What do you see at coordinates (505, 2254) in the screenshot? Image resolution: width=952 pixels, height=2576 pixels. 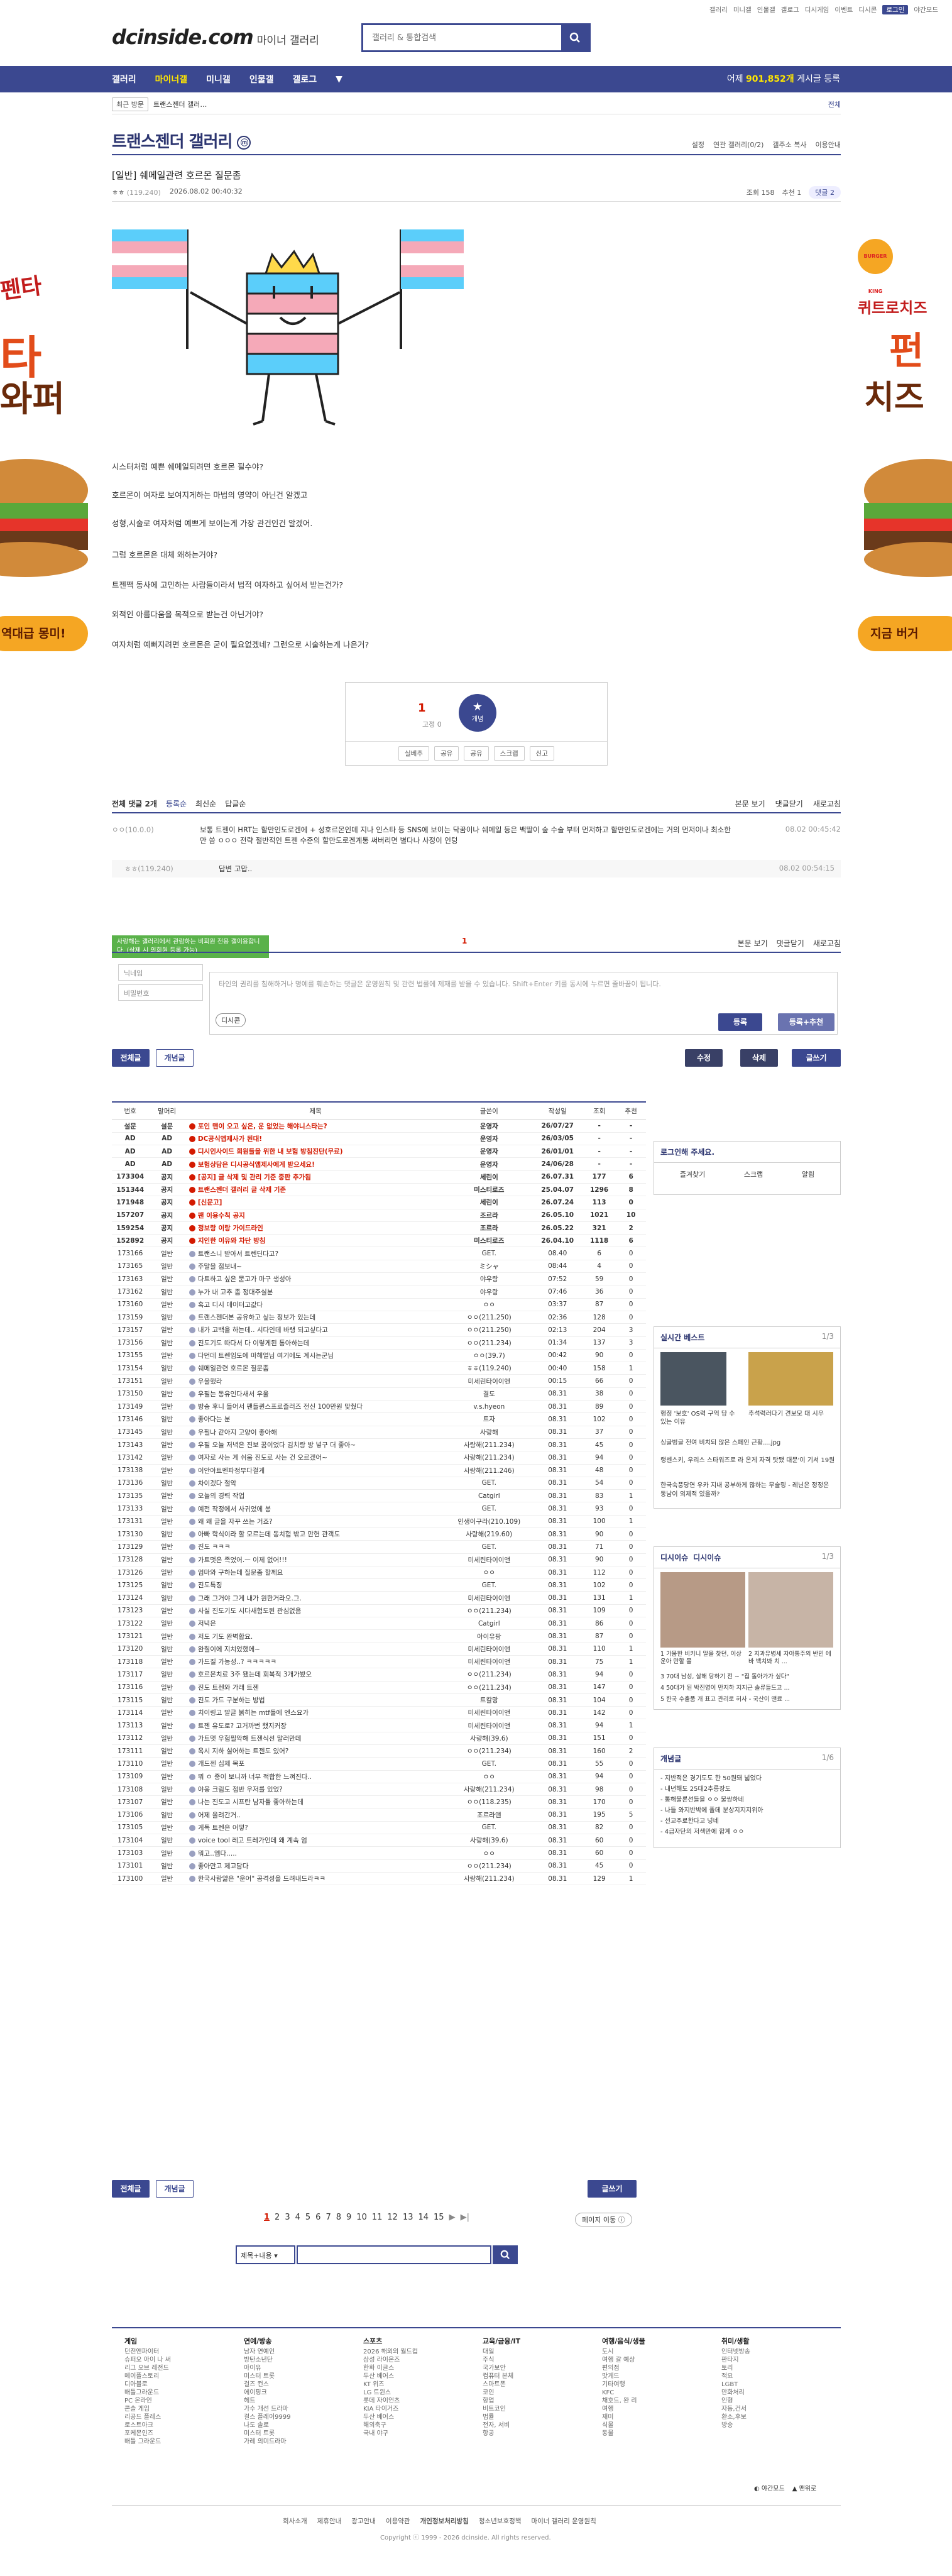 I see `bottom-search-button` at bounding box center [505, 2254].